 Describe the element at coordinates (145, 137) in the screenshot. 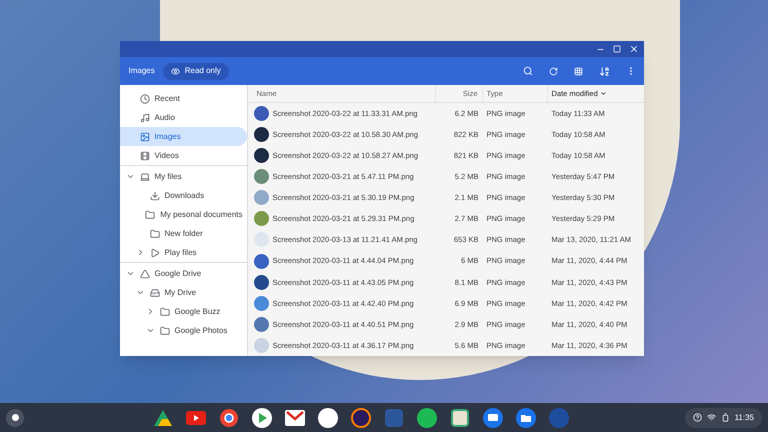

I see `image-icon` at that location.